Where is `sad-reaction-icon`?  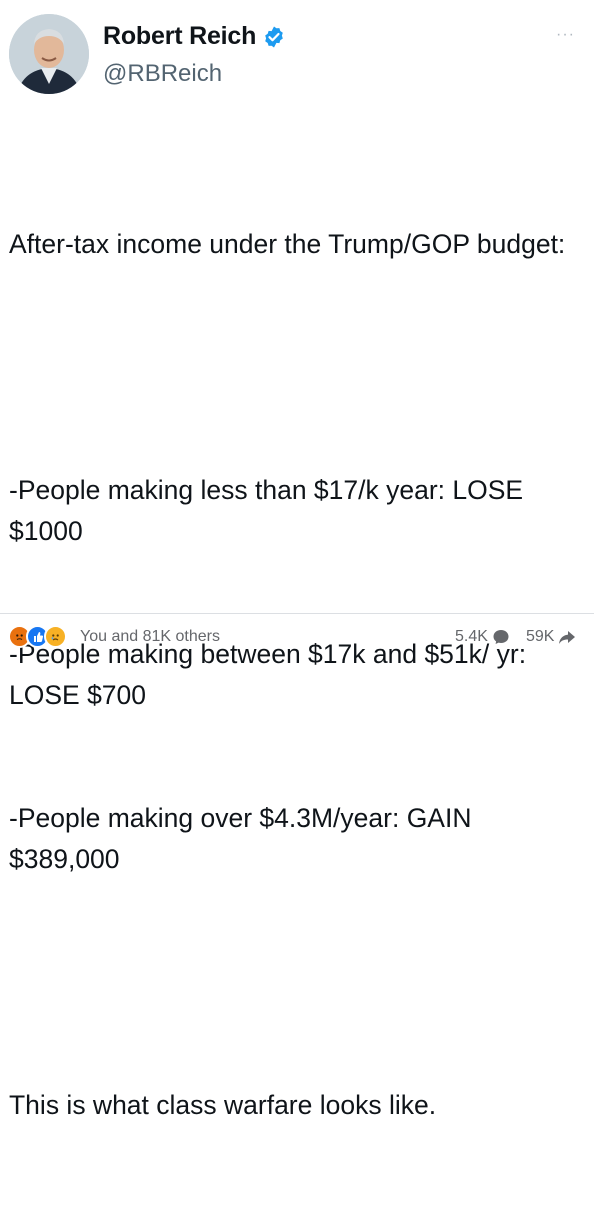 sad-reaction-icon is located at coordinates (55, 636).